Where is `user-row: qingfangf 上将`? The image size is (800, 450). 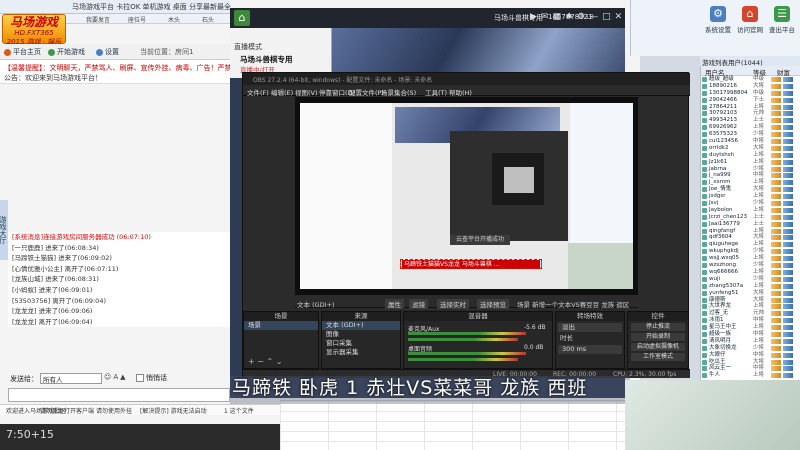 user-row: qingfangf 上将 is located at coordinates (750, 231).